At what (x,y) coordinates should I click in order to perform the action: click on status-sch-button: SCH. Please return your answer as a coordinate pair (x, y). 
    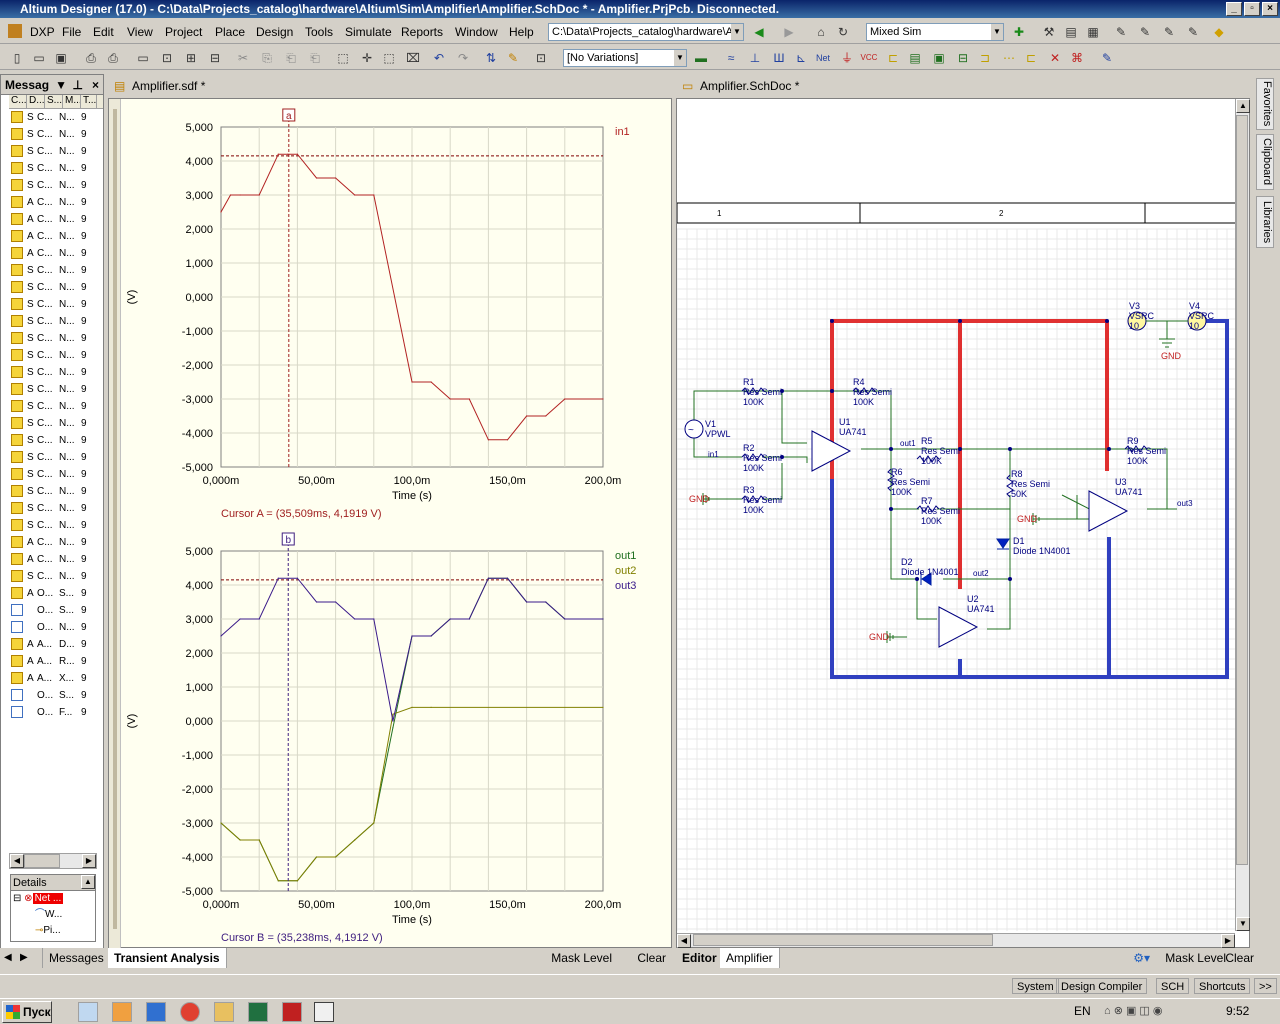
    Looking at the image, I should click on (1173, 986).